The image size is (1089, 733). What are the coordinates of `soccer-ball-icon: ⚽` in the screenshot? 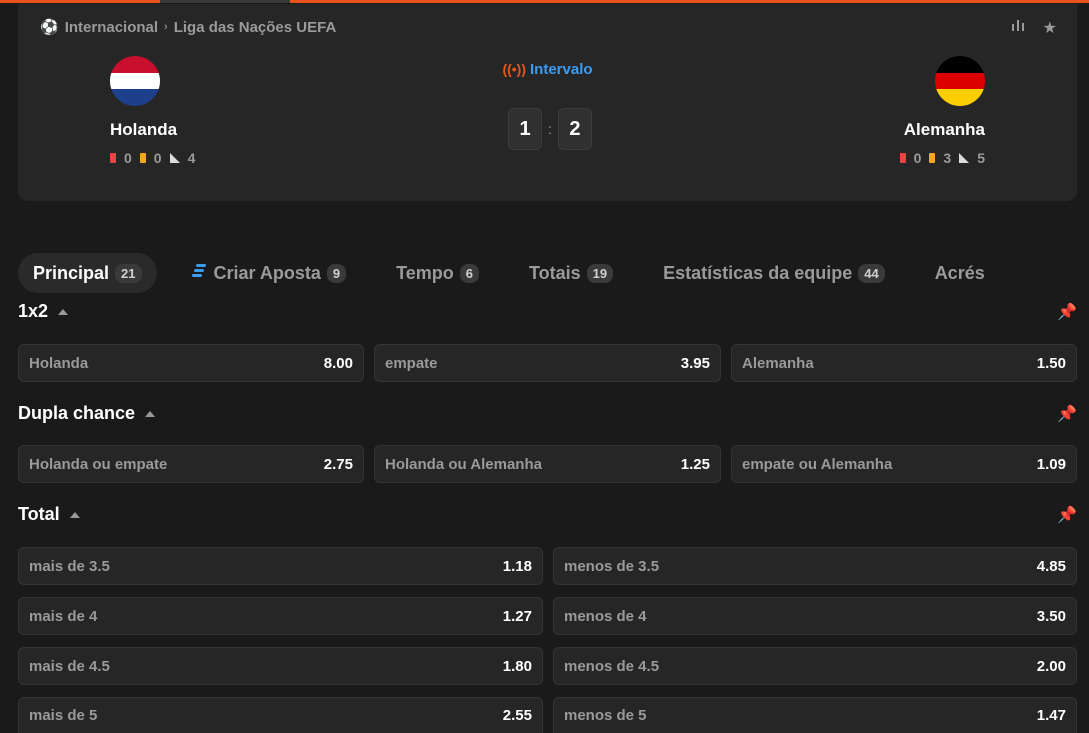 It's located at (49, 27).